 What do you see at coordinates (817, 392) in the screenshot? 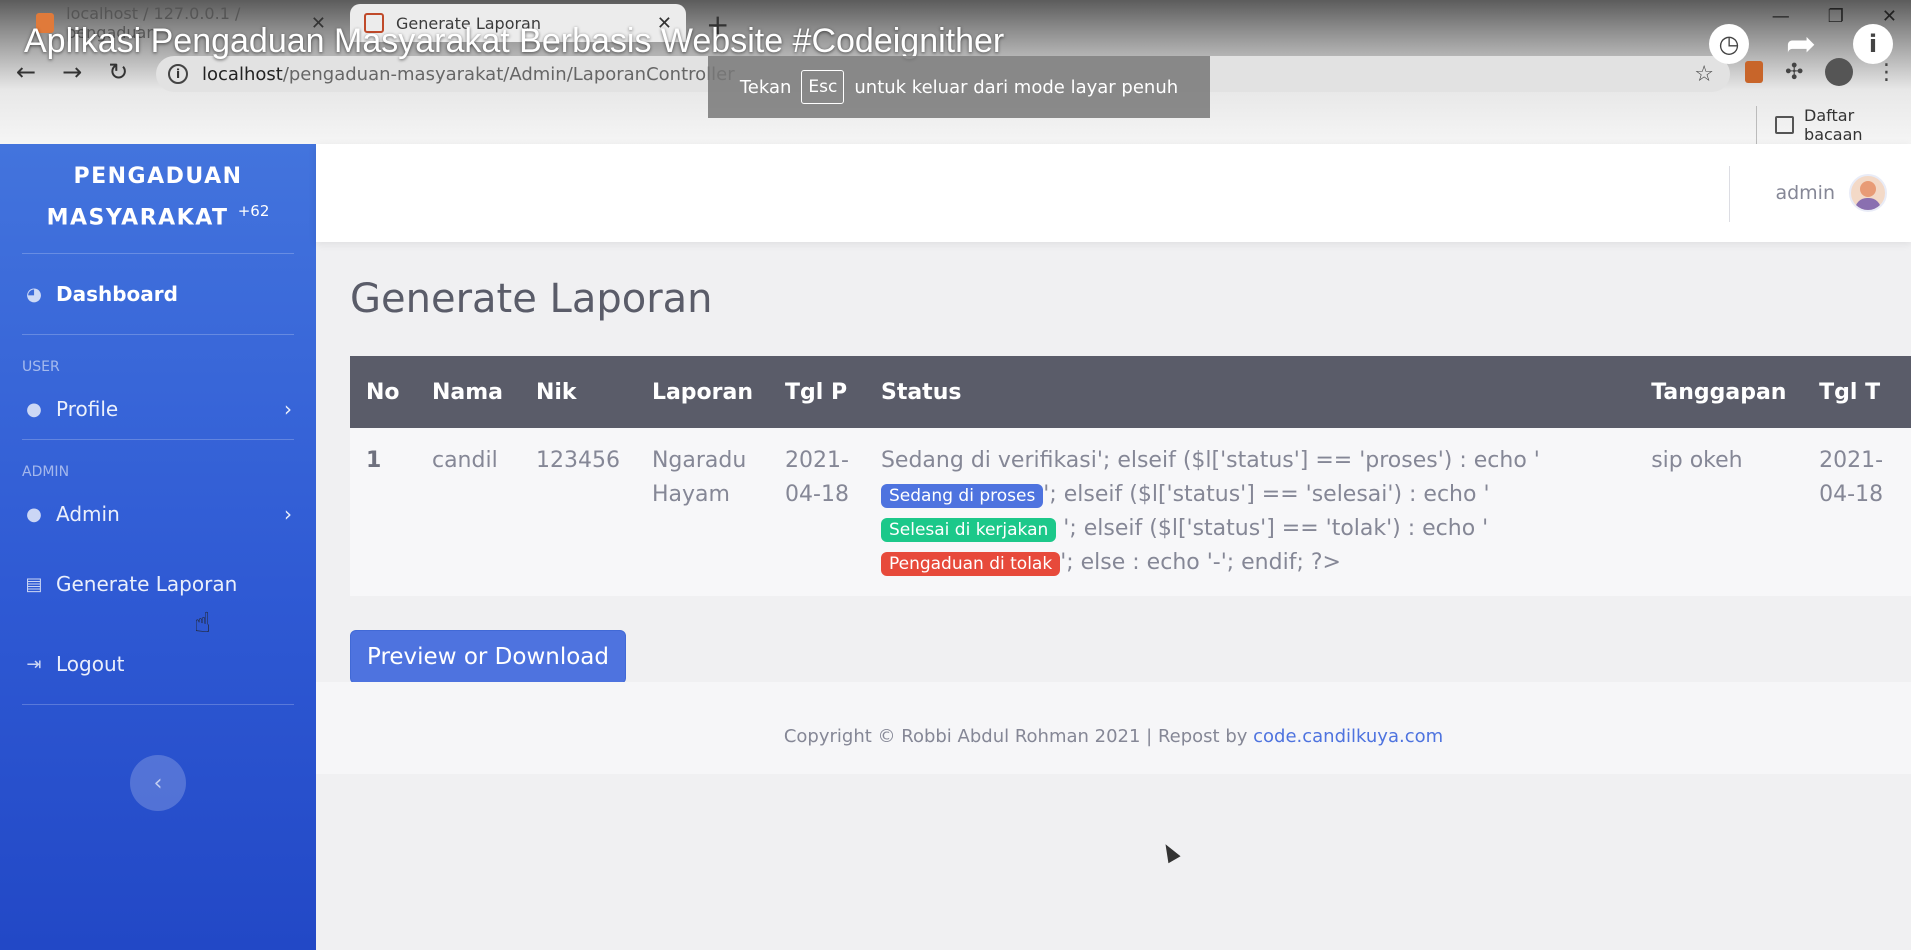
I see `column-header: Tgl P` at bounding box center [817, 392].